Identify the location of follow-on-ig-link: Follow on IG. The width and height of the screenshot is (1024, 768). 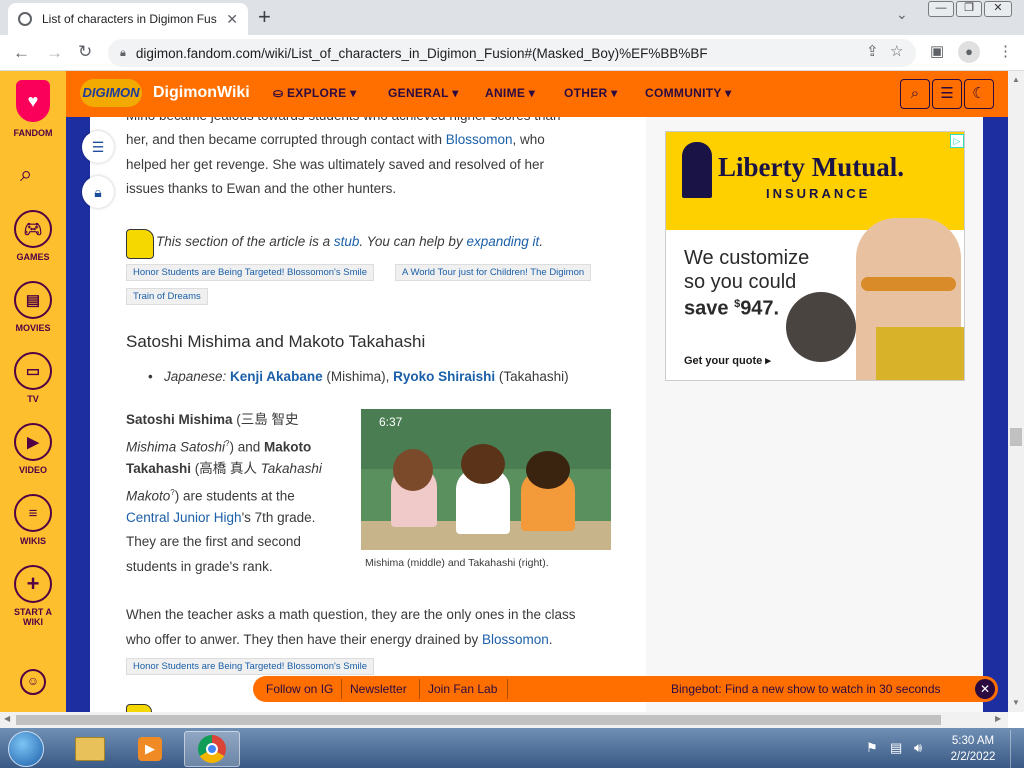
(299, 689).